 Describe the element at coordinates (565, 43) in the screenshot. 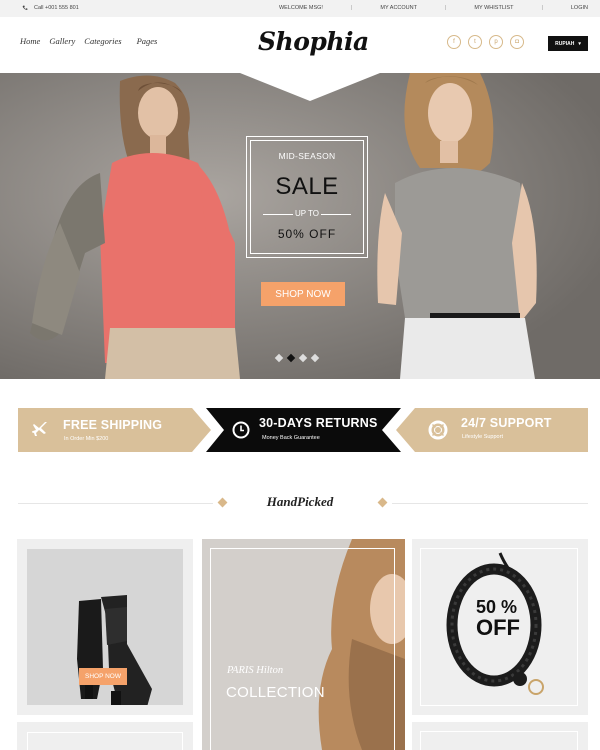

I see `currency-label: RUPIAH` at that location.